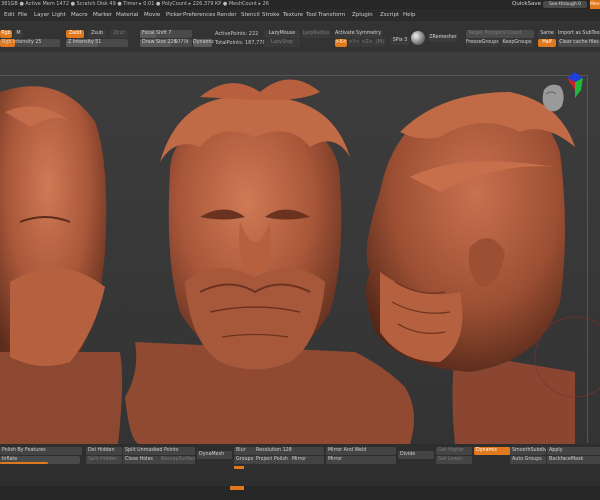 The image size is (600, 500). What do you see at coordinates (214, 455) in the screenshot?
I see `dynamesh-button: DynaMesh` at bounding box center [214, 455].